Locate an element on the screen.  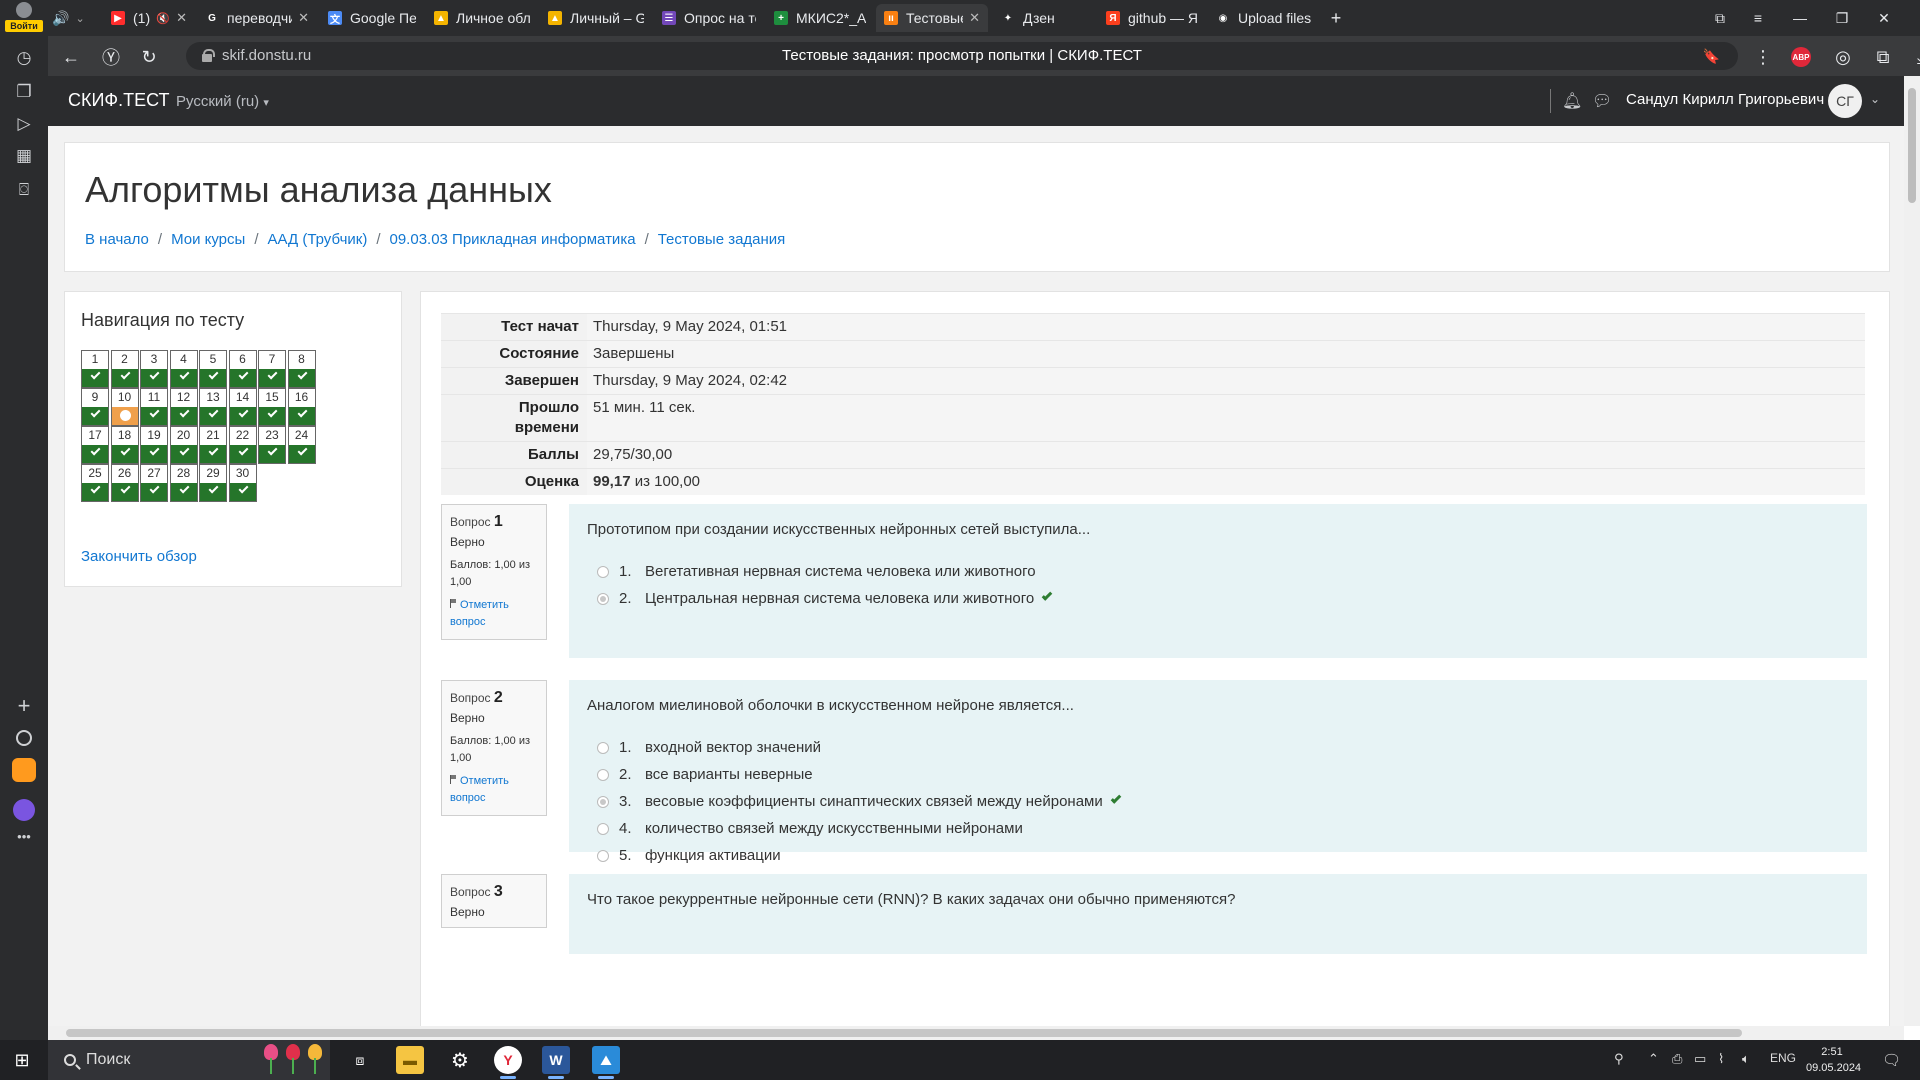
question-nav-button: 24 is located at coordinates (301, 445).